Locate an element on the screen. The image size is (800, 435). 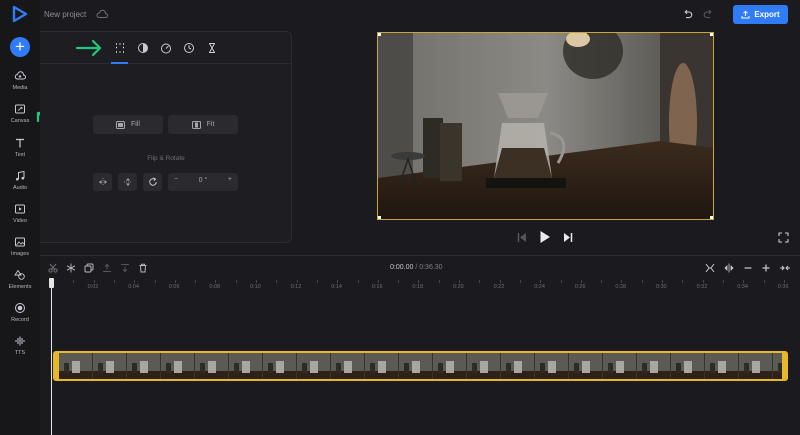
export-label: Export is located at coordinates (767, 14).